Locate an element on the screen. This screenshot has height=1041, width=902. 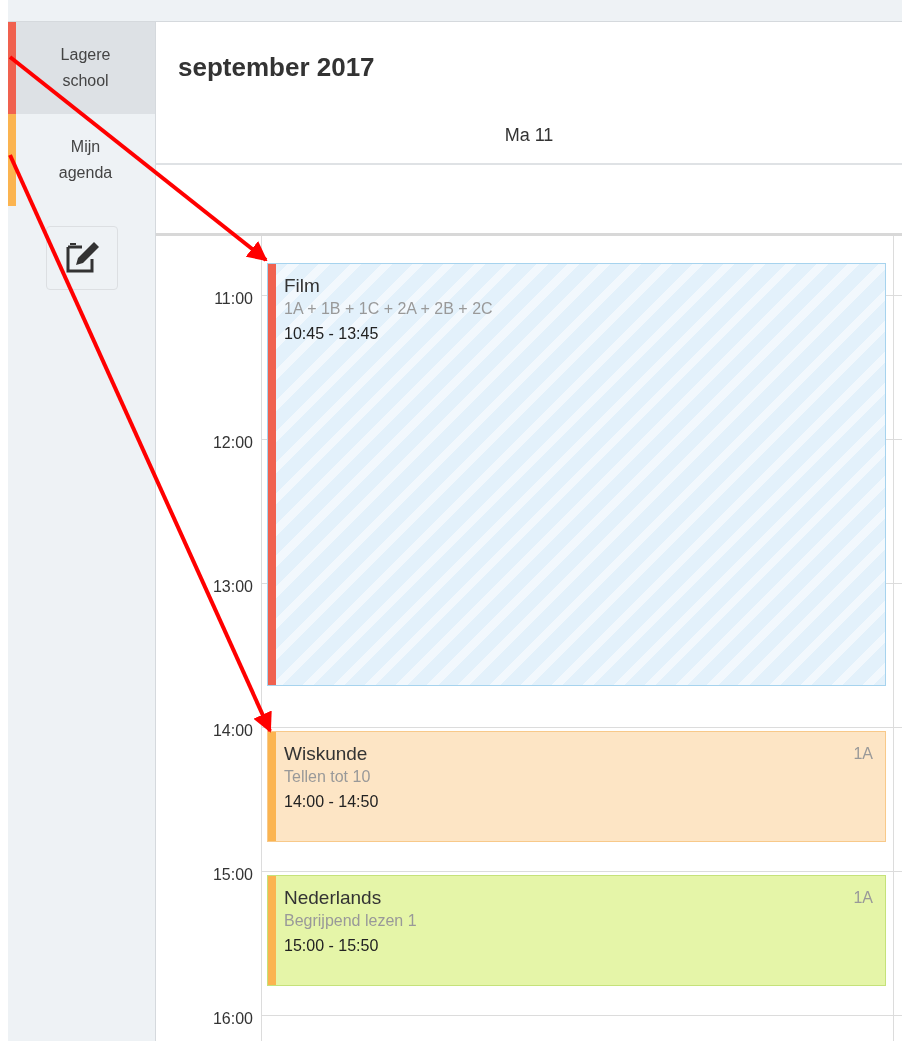
event-subtitle: Tellen tot 10 is located at coordinates (327, 777).